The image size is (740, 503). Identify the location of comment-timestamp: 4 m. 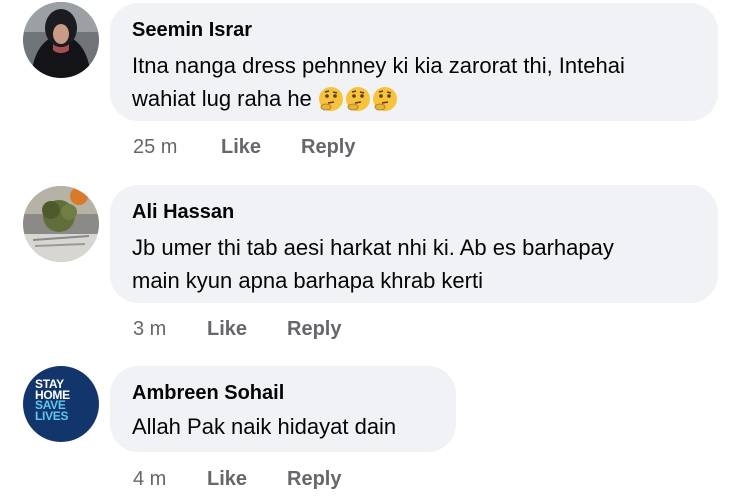
(170, 479).